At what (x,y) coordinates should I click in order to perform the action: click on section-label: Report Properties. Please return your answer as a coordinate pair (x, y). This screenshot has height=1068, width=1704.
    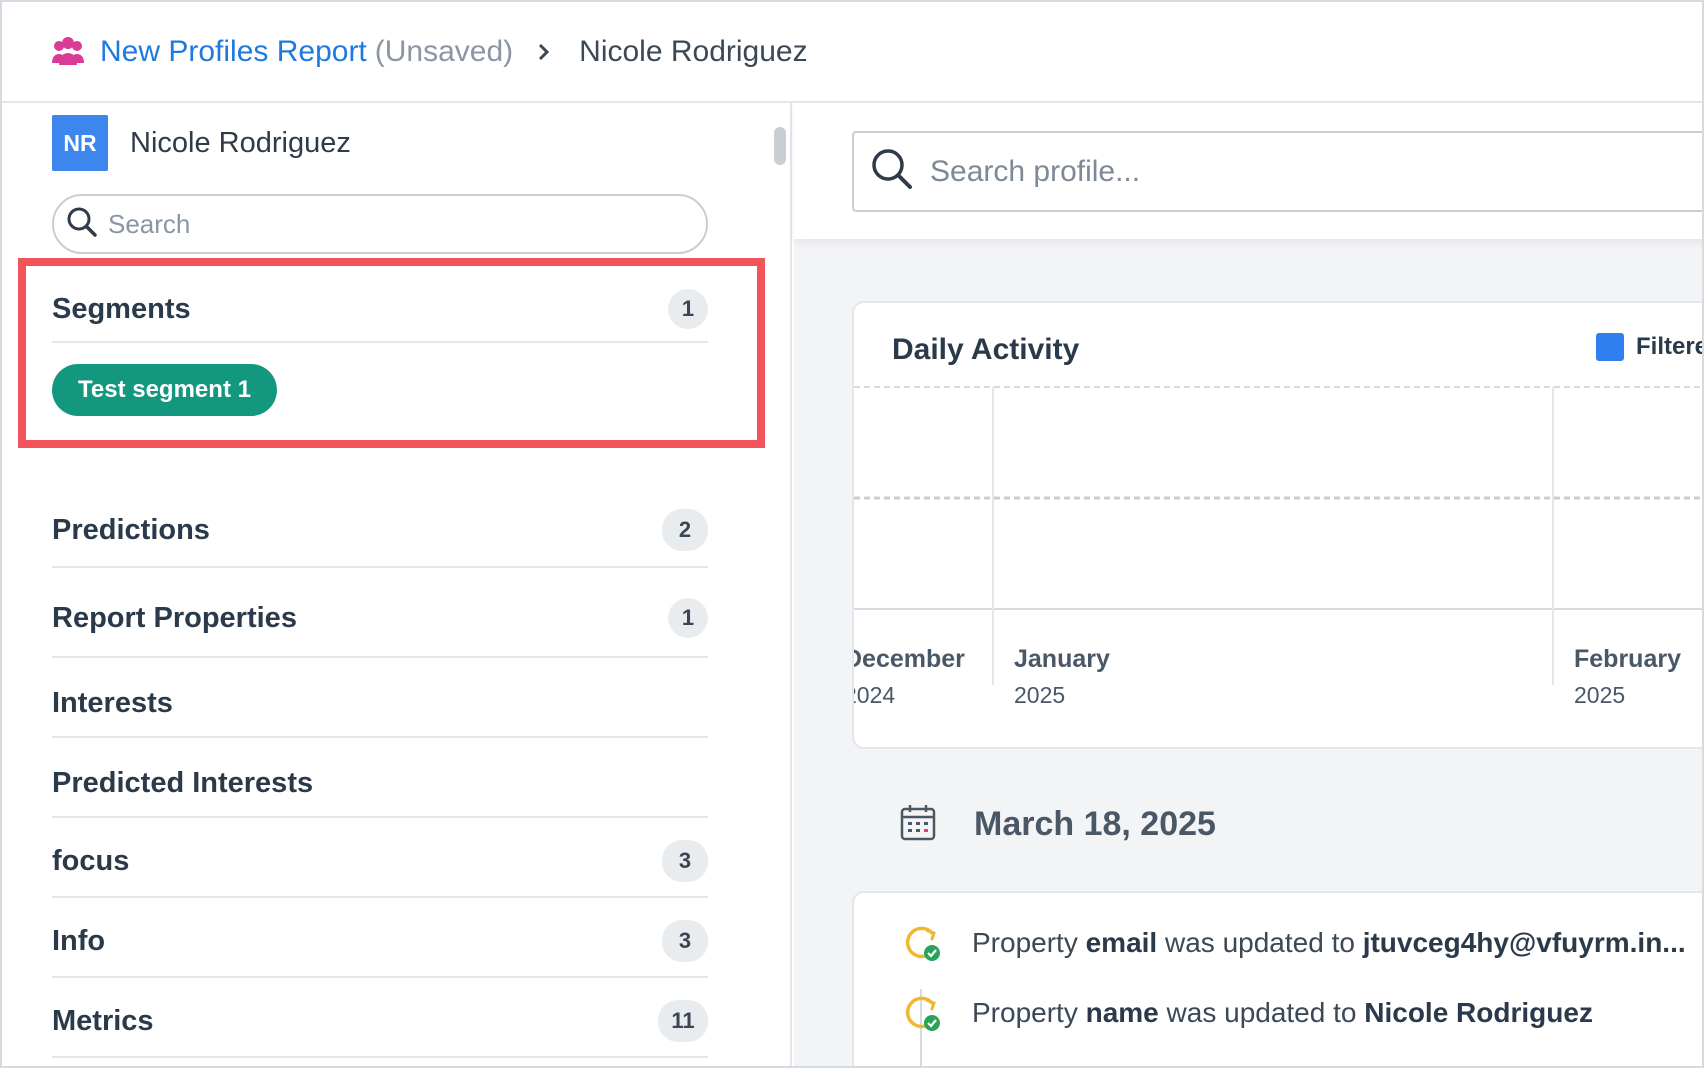
    Looking at the image, I should click on (174, 617).